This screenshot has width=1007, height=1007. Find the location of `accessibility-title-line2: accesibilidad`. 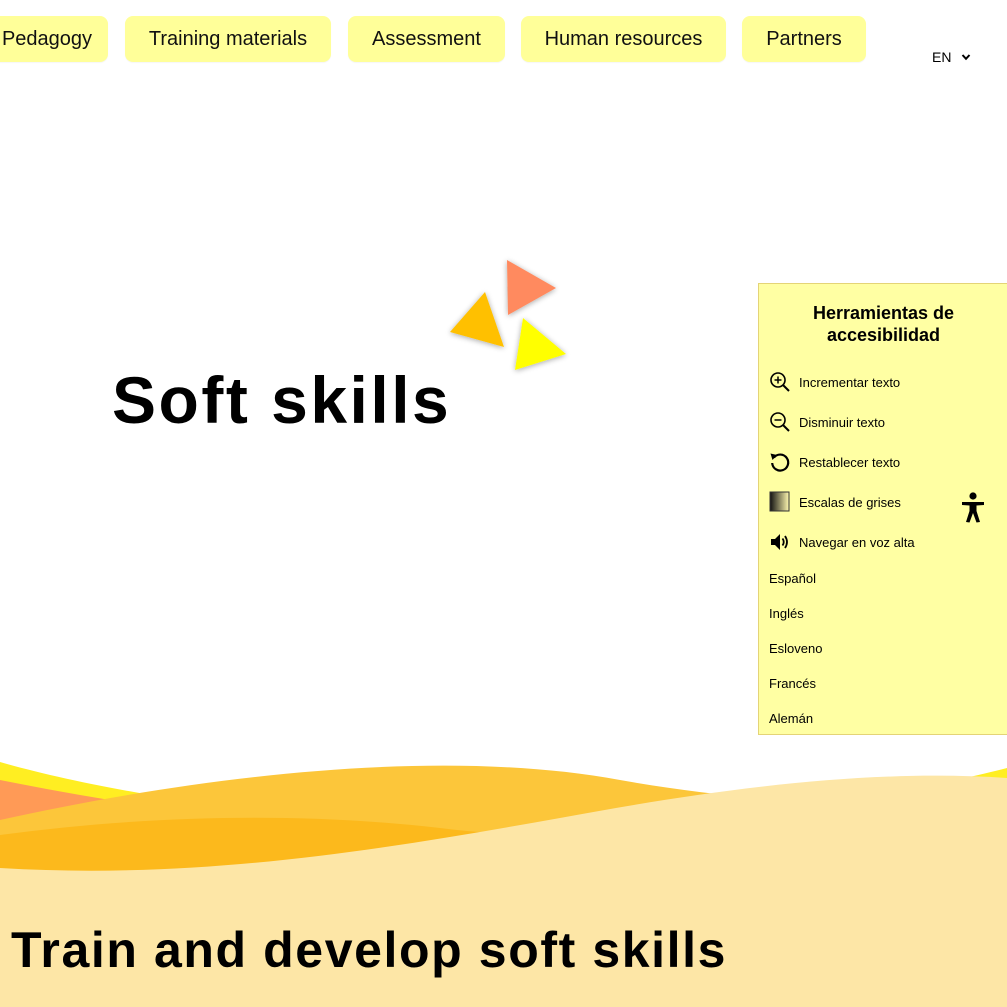

accessibility-title-line2: accesibilidad is located at coordinates (883, 335).